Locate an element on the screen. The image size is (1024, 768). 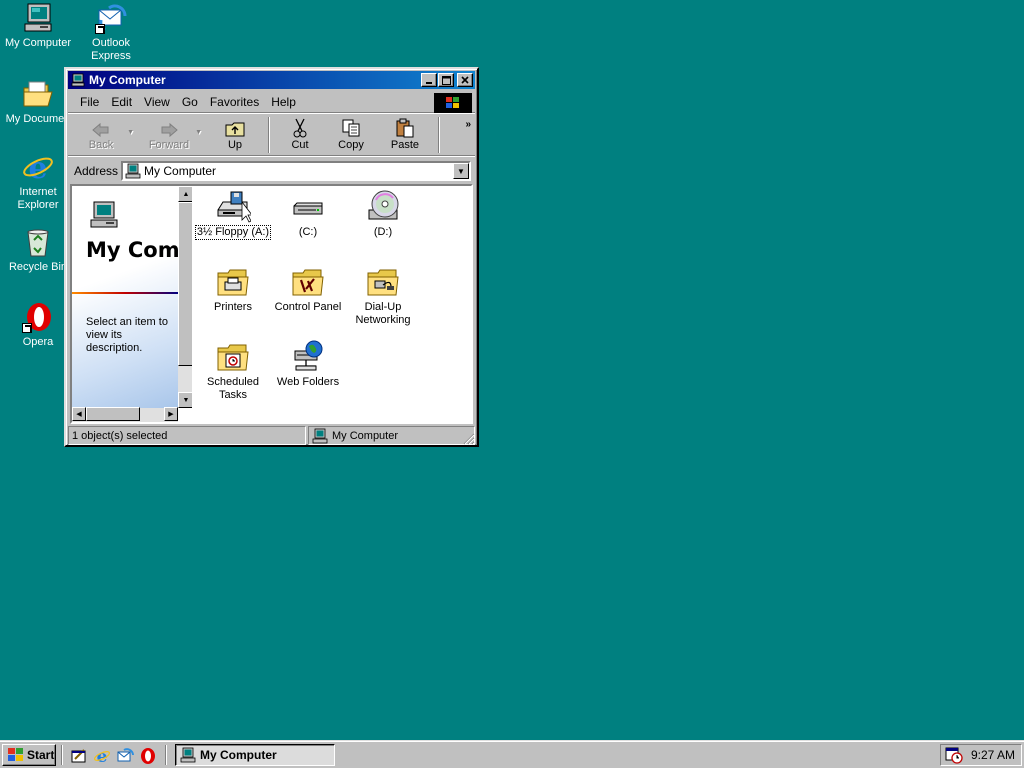
forward-label: Forward is located at coordinates (169, 145).